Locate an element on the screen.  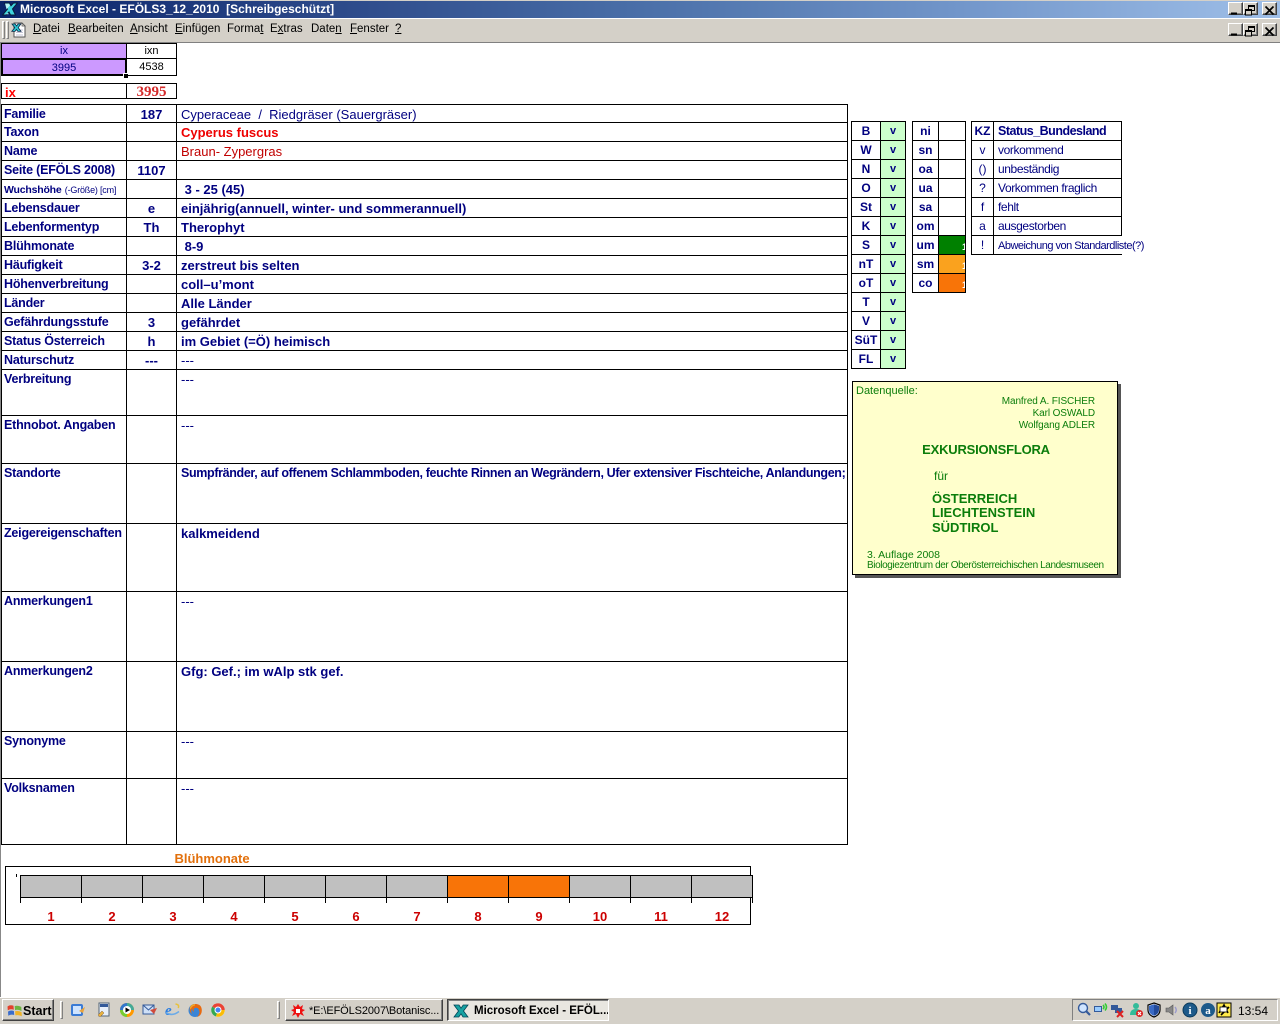
svg-text: i is located at coordinates (1189, 1011).